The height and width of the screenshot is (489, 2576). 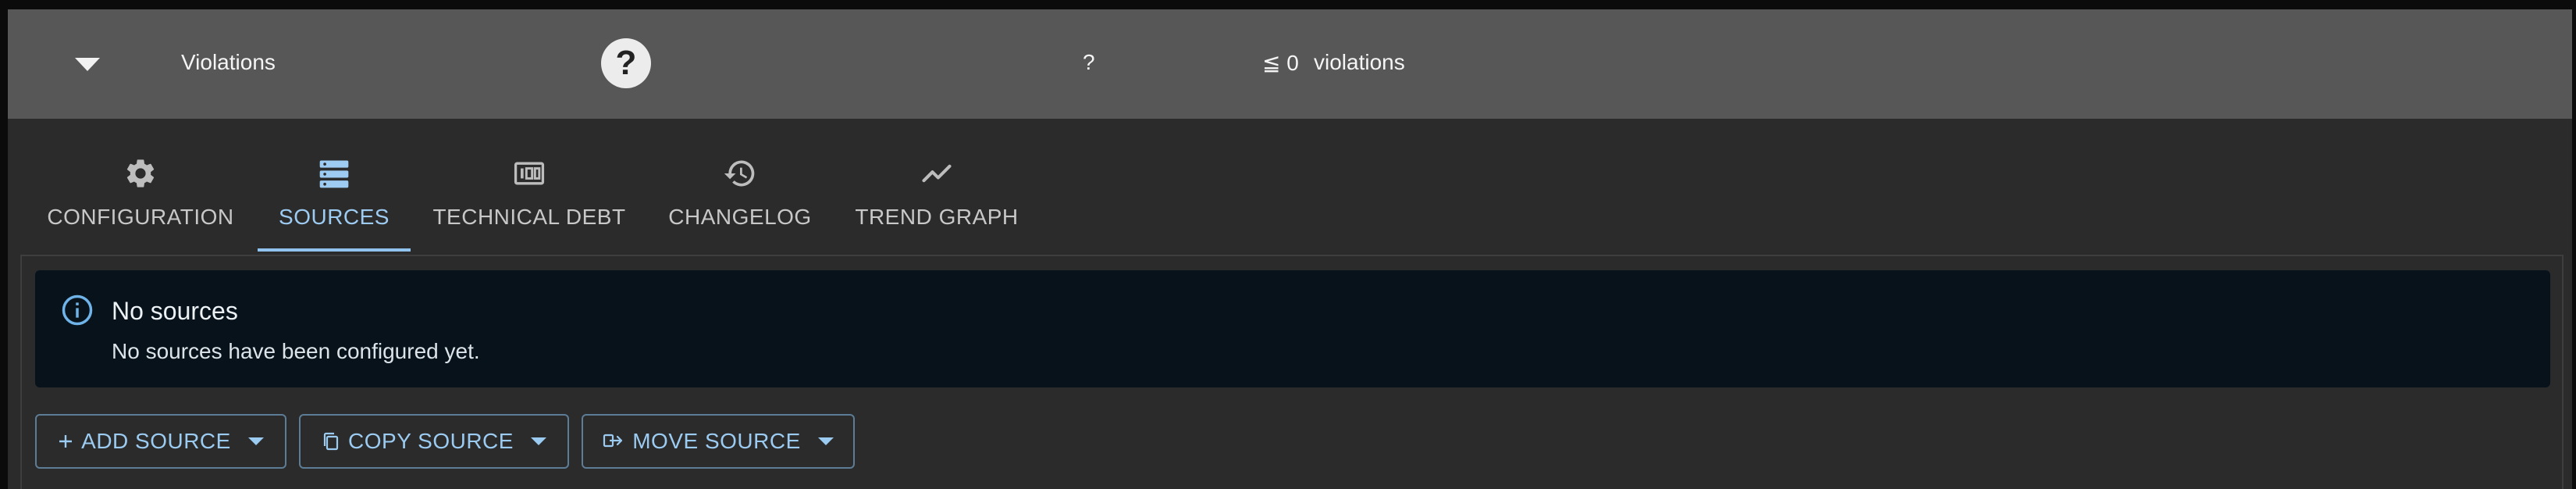 I want to click on alert-title: No sources, so click(x=175, y=311).